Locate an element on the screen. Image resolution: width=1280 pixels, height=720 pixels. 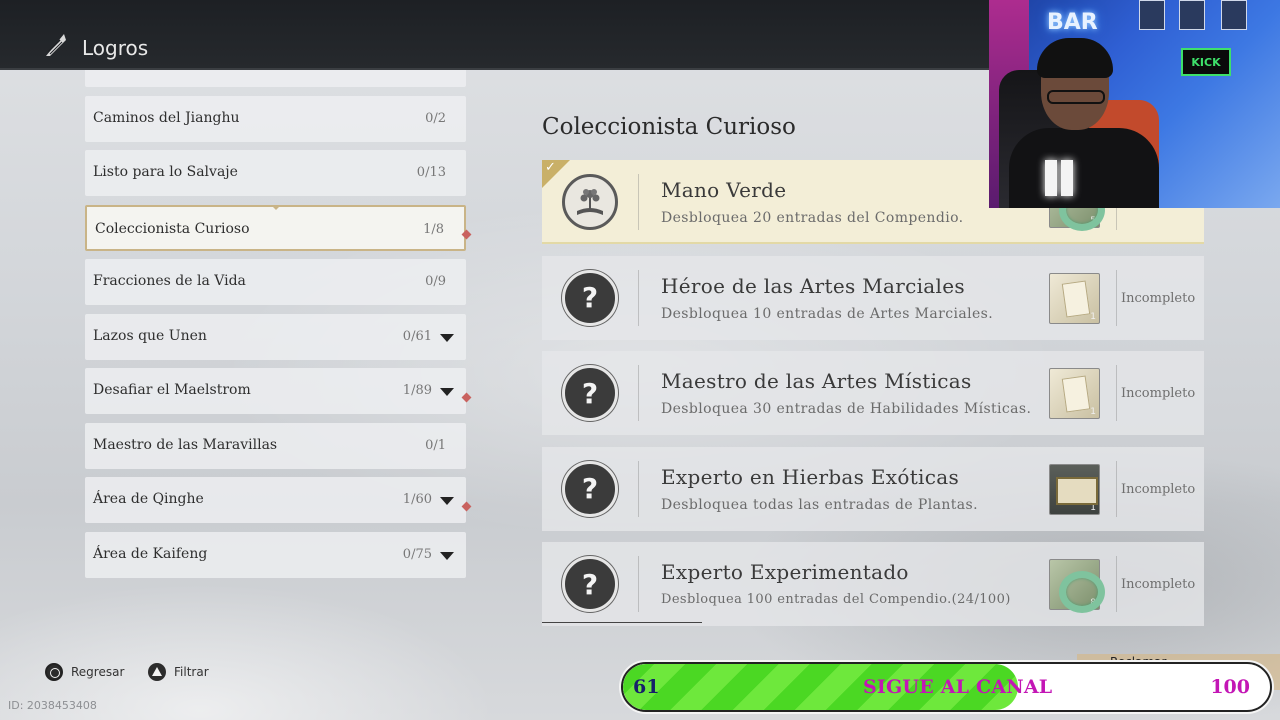
achievement-name: Héroe de las Artes Marciales is located at coordinates (813, 285).